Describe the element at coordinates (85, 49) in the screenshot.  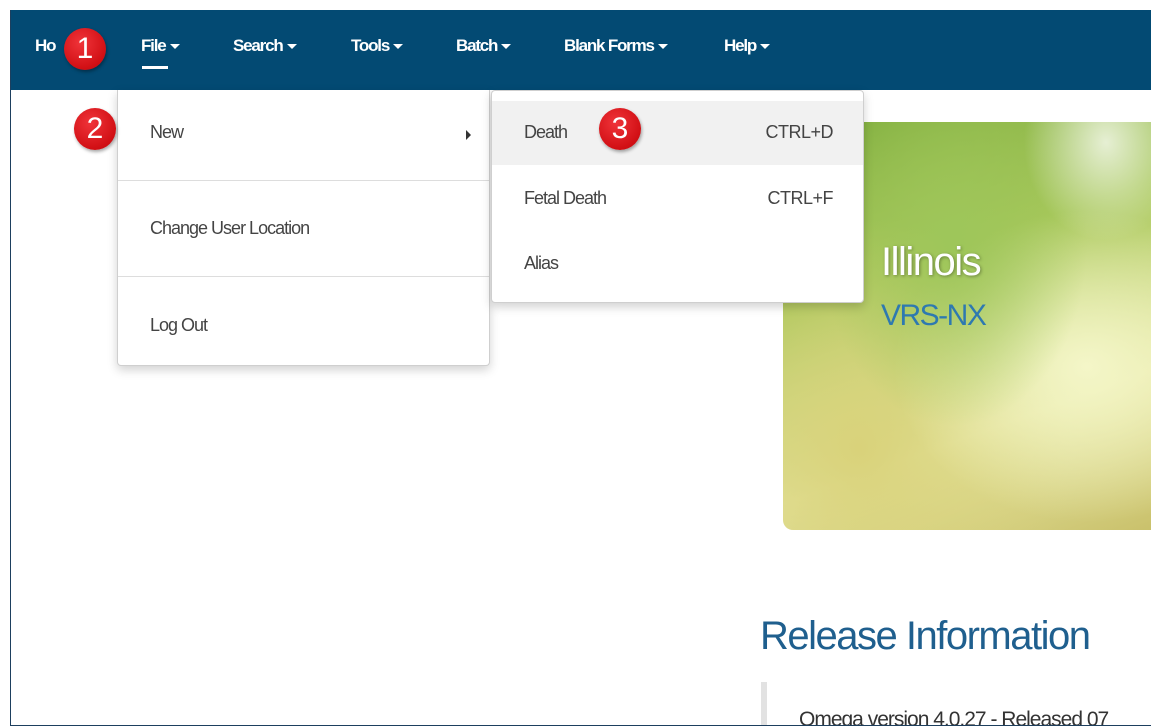
I see `step-badge-1: 1` at that location.